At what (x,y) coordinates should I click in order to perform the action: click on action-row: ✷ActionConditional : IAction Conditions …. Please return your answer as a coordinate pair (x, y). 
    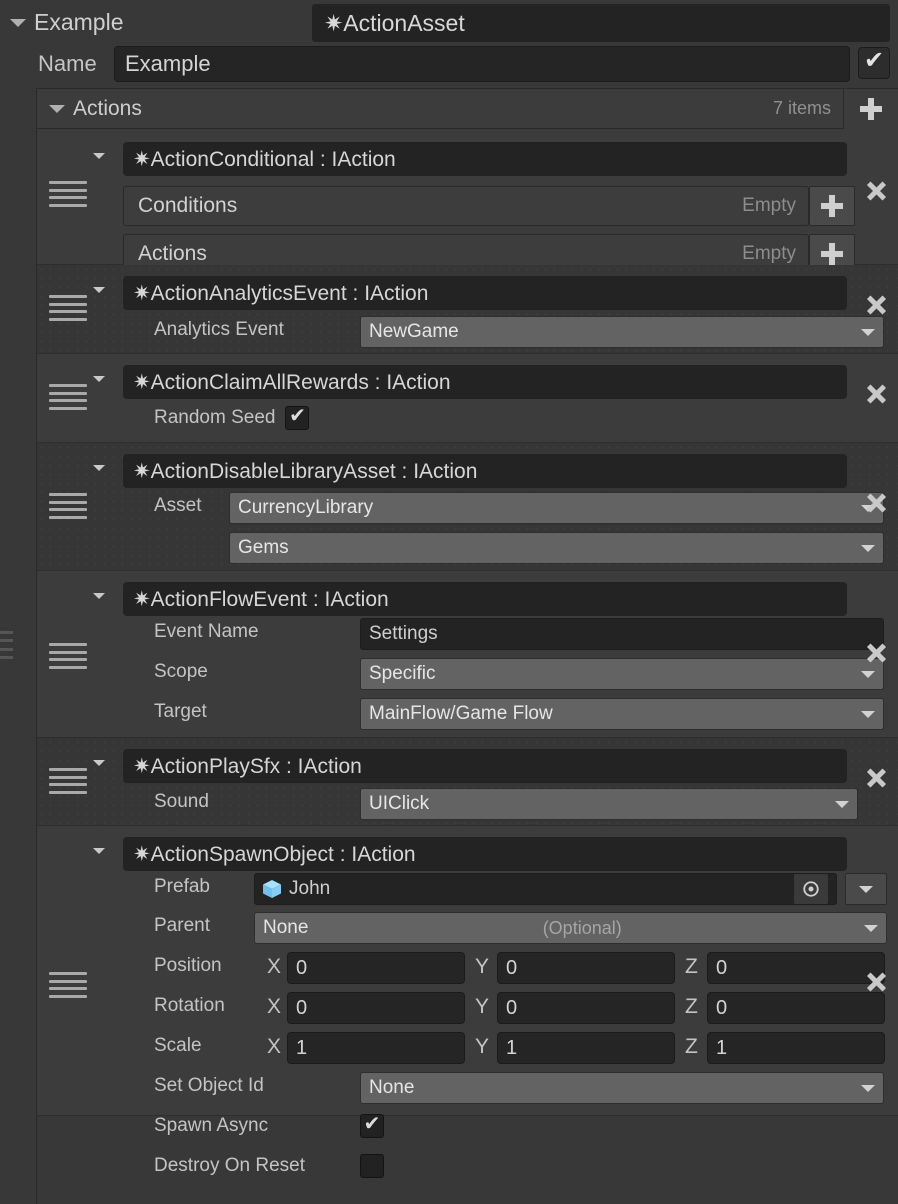
    Looking at the image, I should click on (467, 201).